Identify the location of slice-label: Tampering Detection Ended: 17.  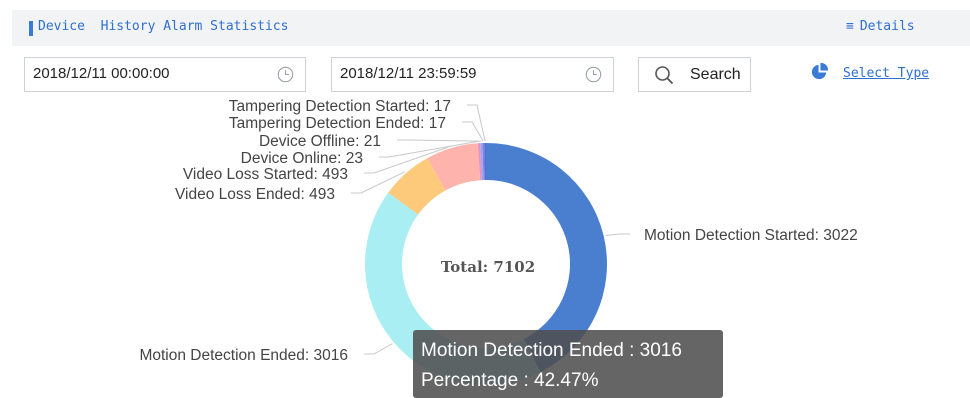
(337, 123).